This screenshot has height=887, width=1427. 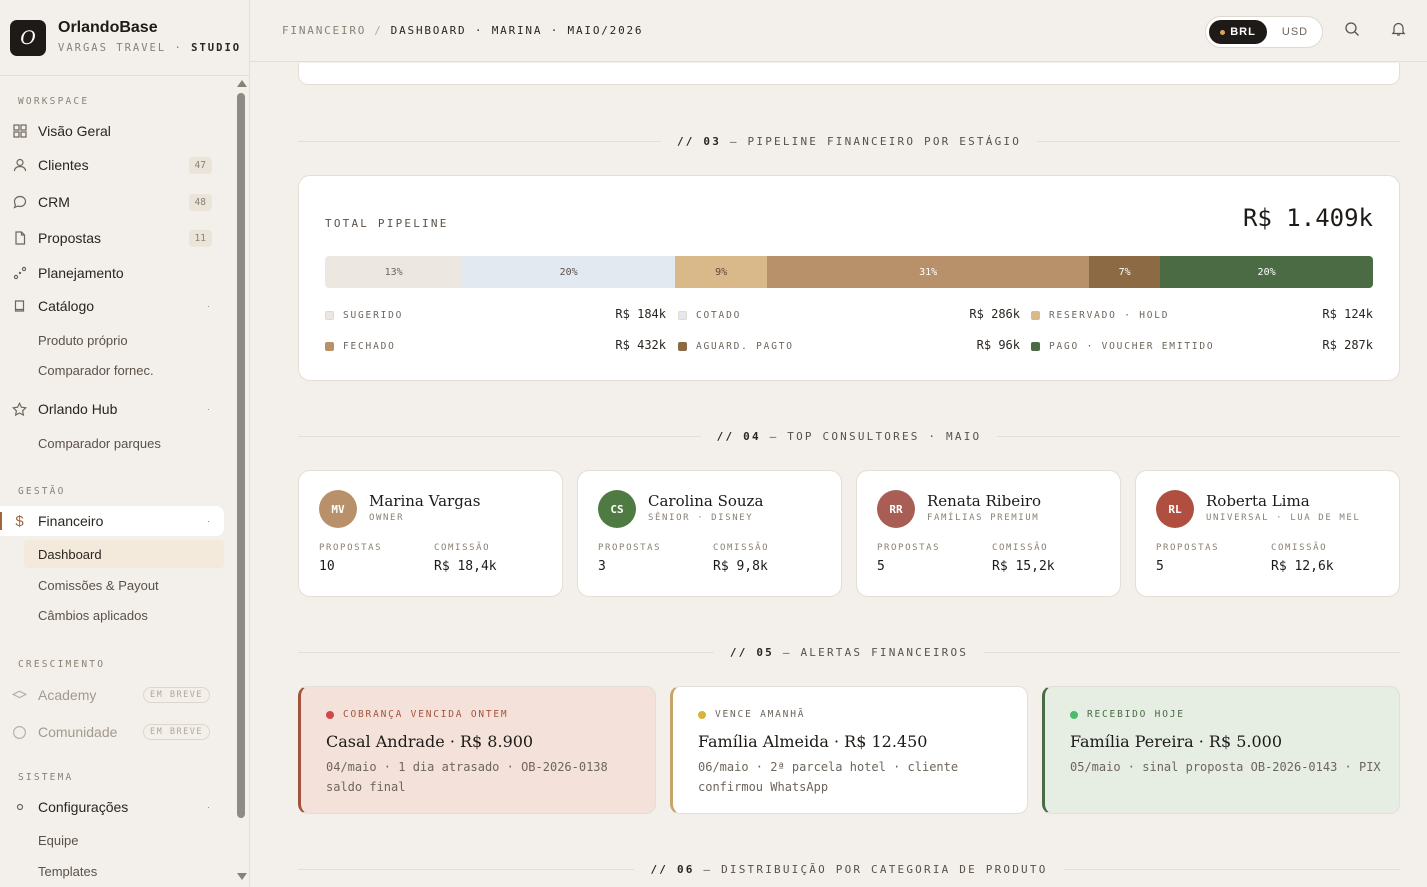 What do you see at coordinates (928, 272) in the screenshot?
I see `pipeline-segment: 31%` at bounding box center [928, 272].